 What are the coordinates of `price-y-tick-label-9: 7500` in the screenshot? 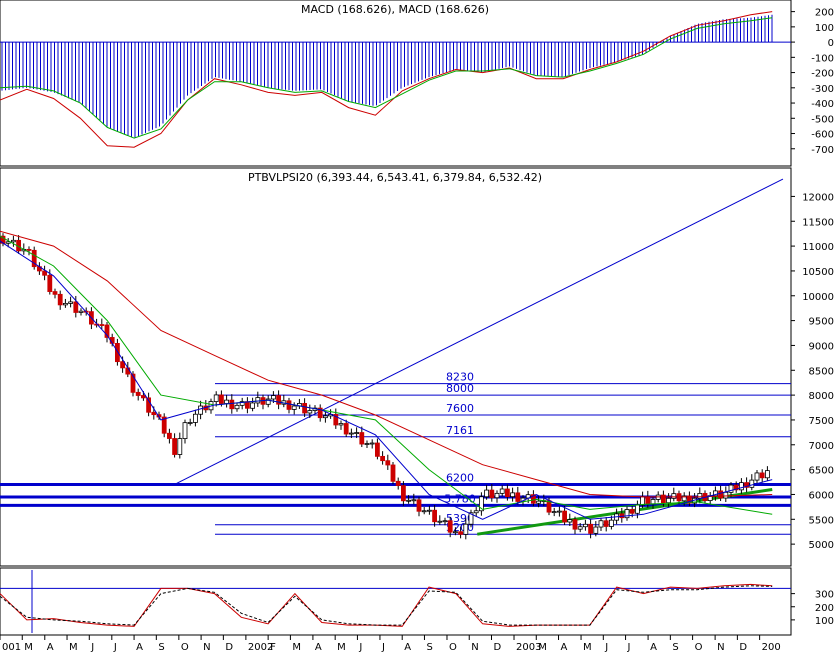 It's located at (821, 421).